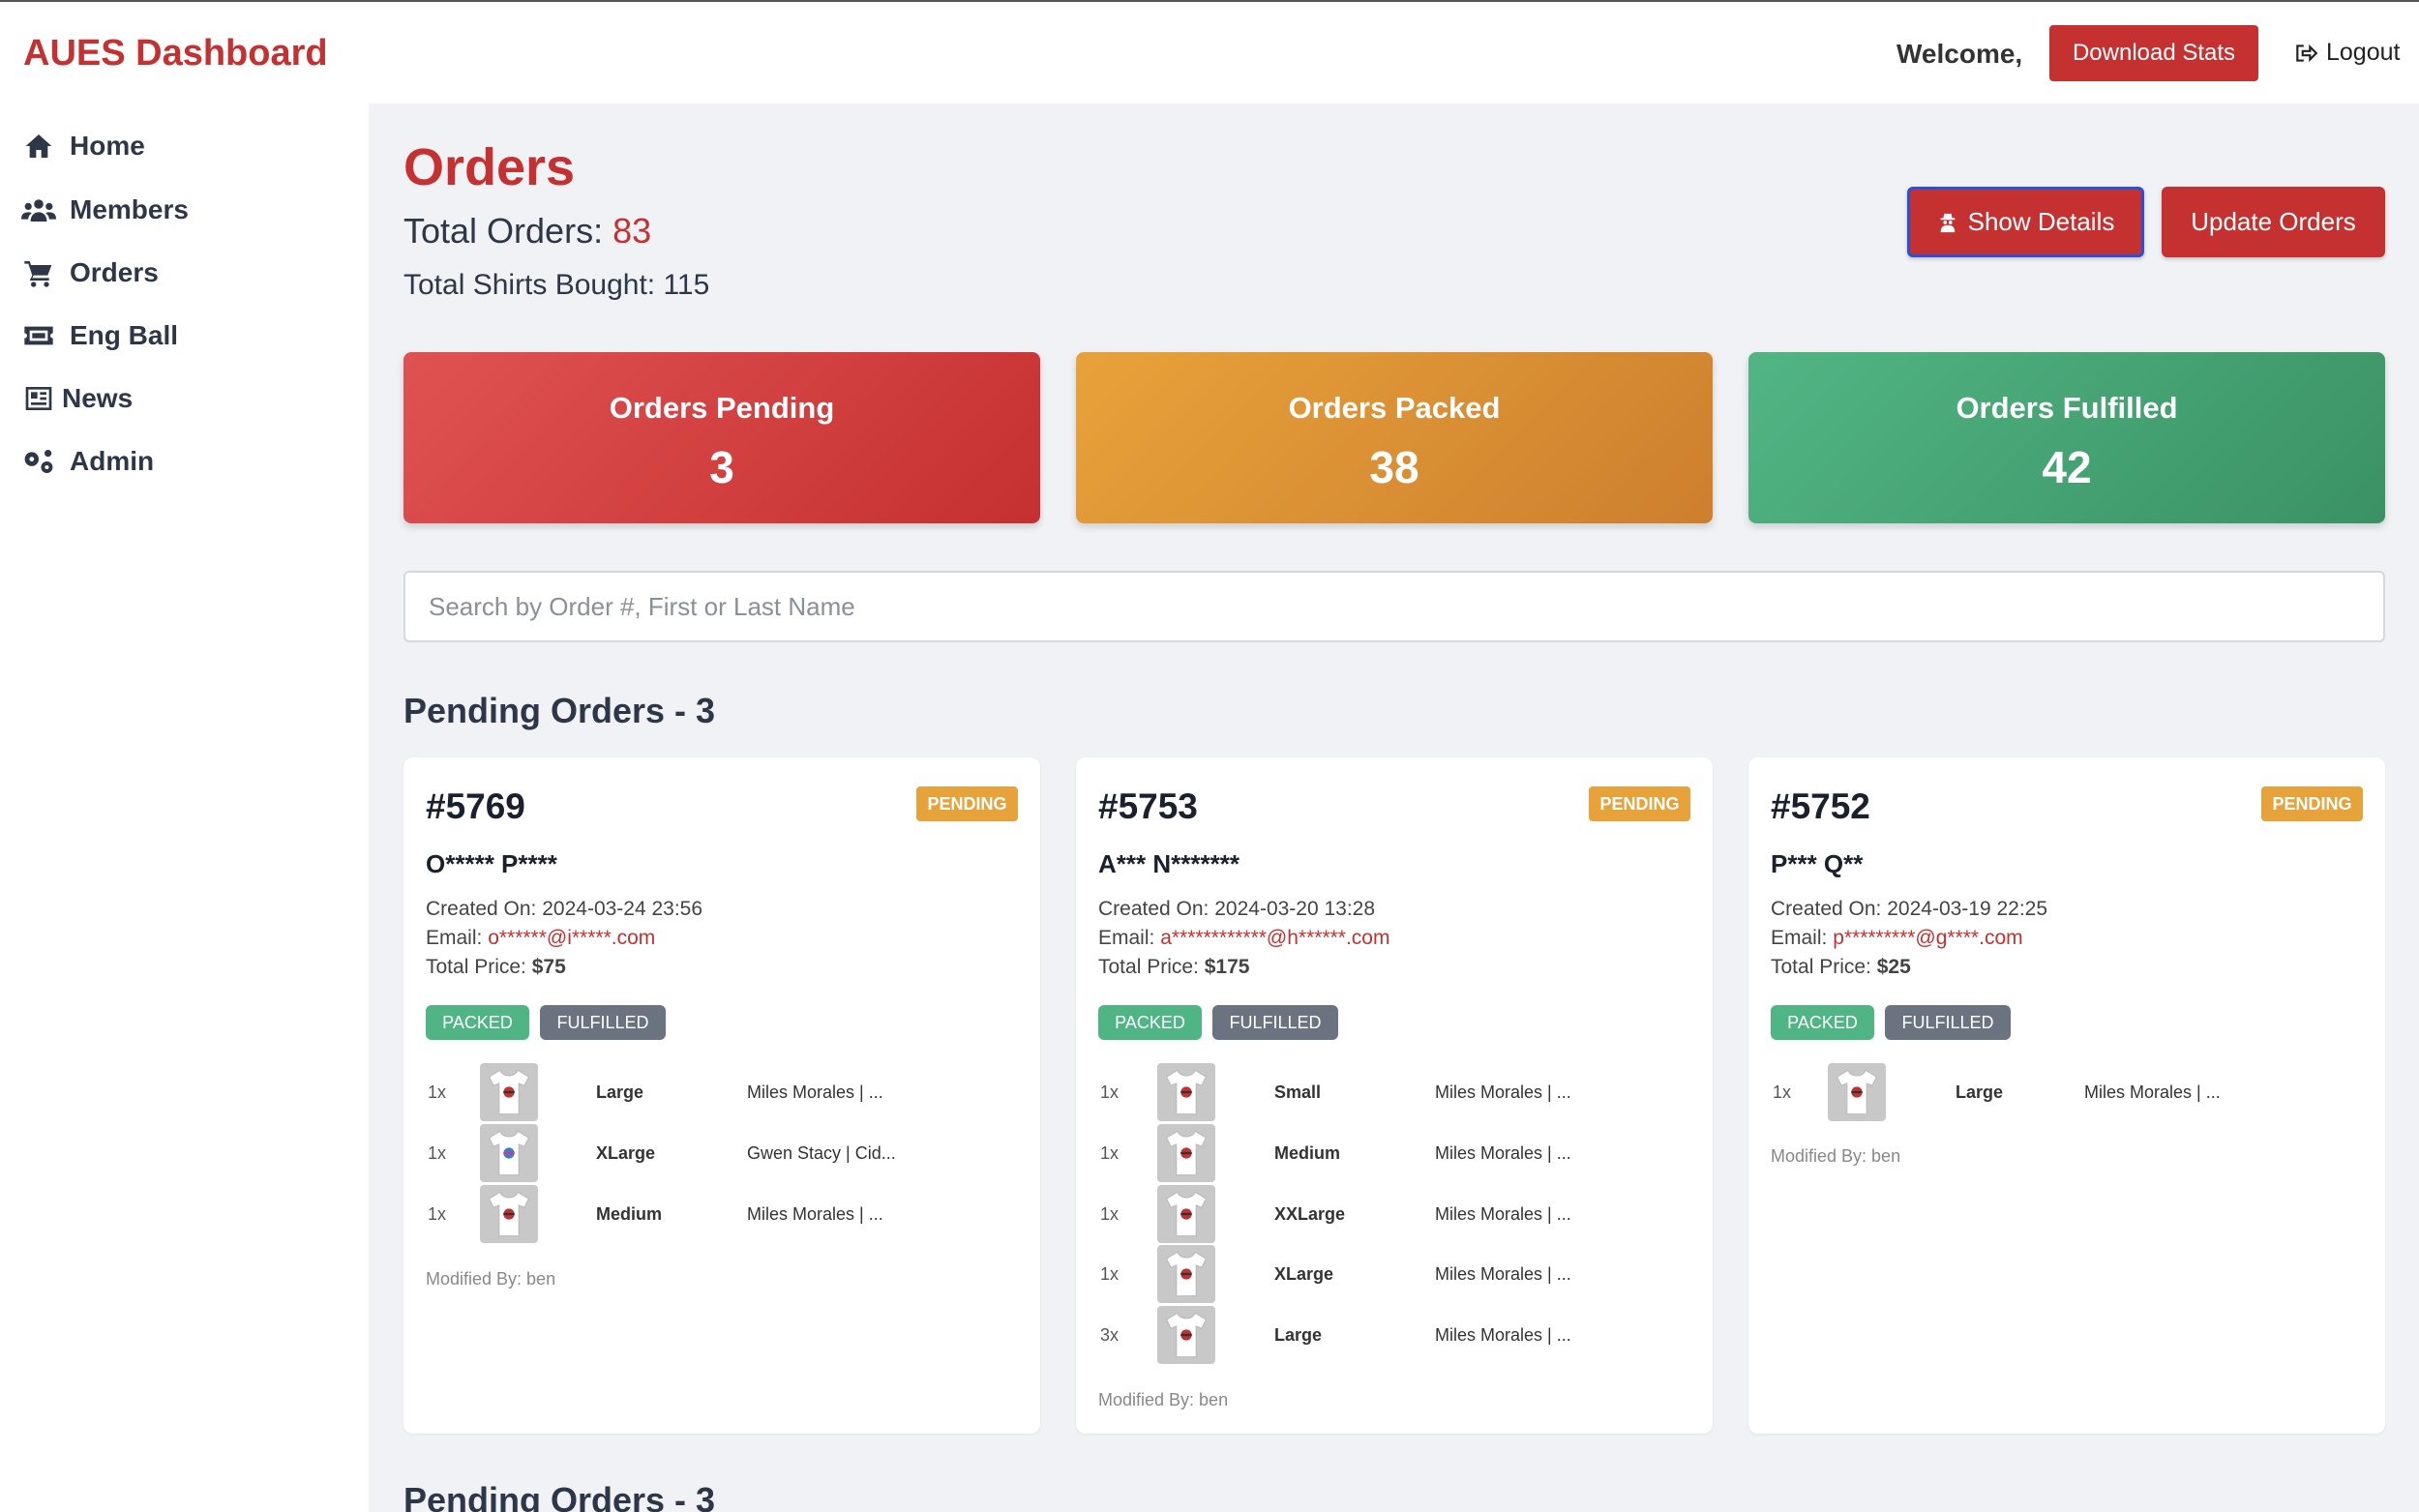 The image size is (2419, 1512). I want to click on sidebar-item-orders: Orders, so click(90, 273).